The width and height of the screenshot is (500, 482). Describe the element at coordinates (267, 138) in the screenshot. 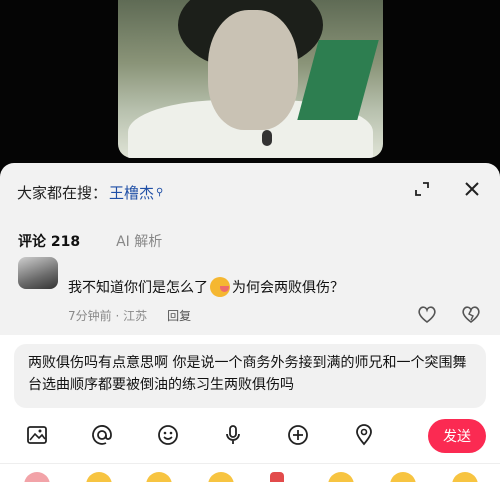

I see `video-mic` at that location.